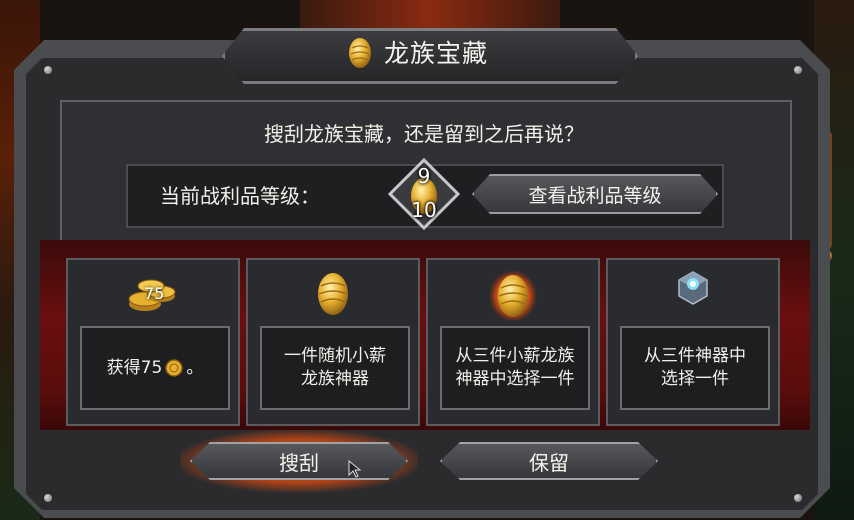  I want to click on reward-card-gold: 75 获得75 。, so click(153, 342).